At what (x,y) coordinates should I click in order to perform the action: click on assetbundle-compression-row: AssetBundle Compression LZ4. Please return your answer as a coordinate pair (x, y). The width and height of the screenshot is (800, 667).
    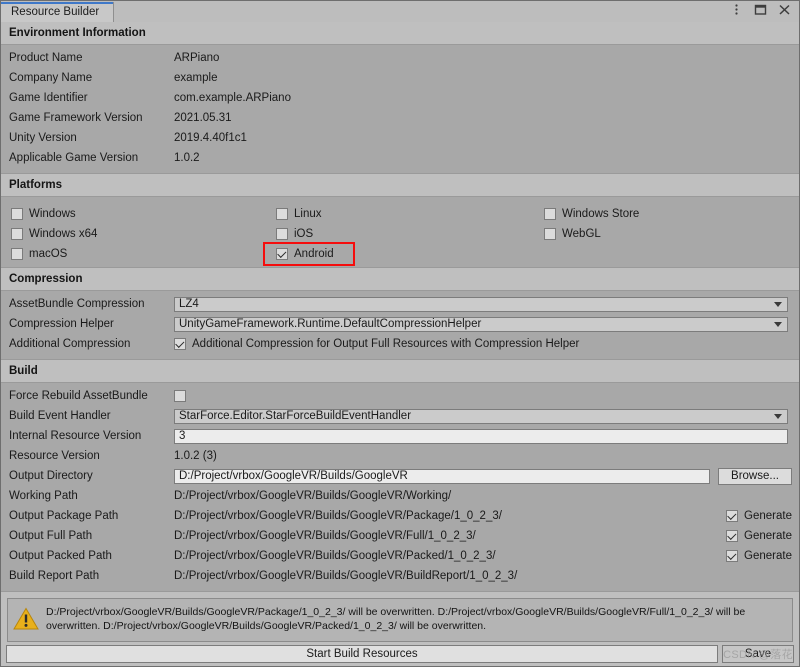
    Looking at the image, I should click on (400, 304).